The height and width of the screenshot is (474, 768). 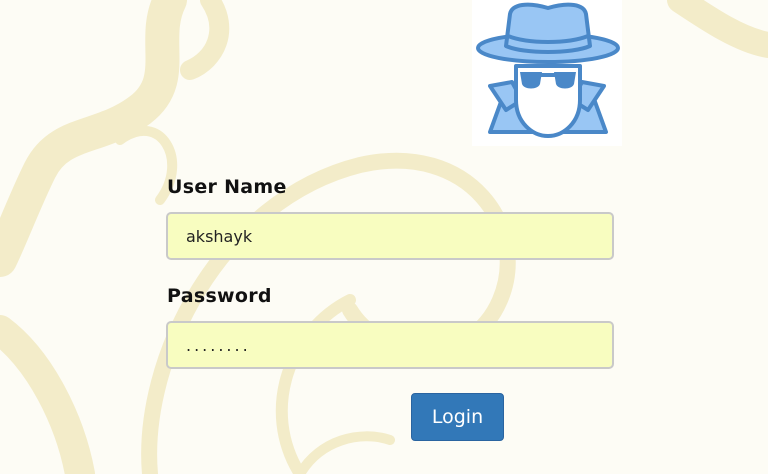 What do you see at coordinates (219, 296) in the screenshot?
I see `password-label: Password` at bounding box center [219, 296].